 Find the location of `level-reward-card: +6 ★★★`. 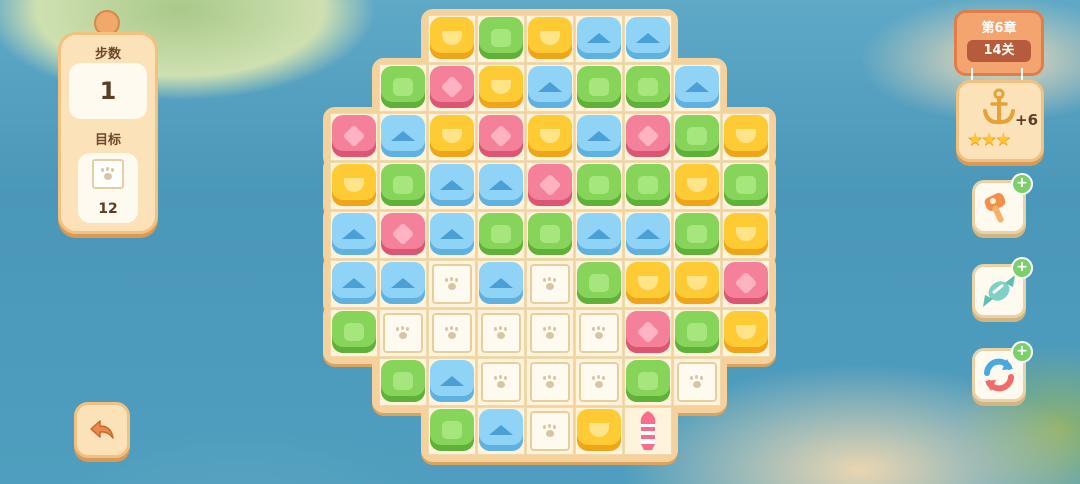

level-reward-card: +6 ★★★ is located at coordinates (1000, 121).